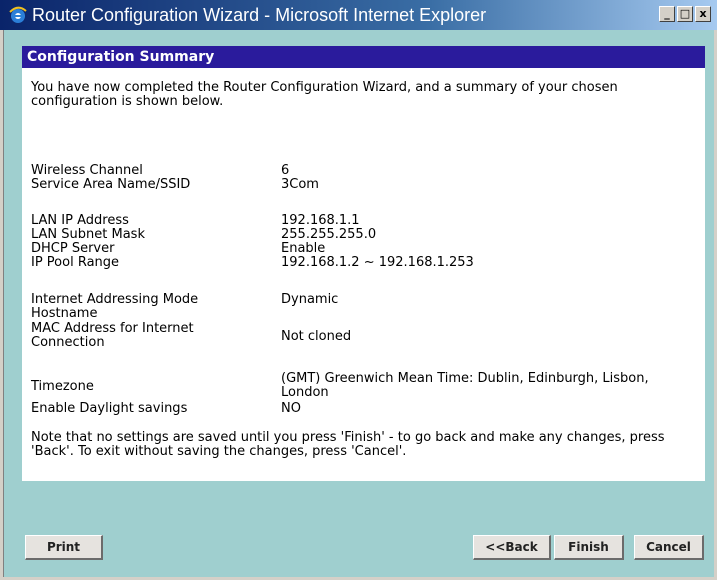 The width and height of the screenshot is (717, 580). What do you see at coordinates (111, 184) in the screenshot?
I see `summary-label: Service Area Name/SSID` at bounding box center [111, 184].